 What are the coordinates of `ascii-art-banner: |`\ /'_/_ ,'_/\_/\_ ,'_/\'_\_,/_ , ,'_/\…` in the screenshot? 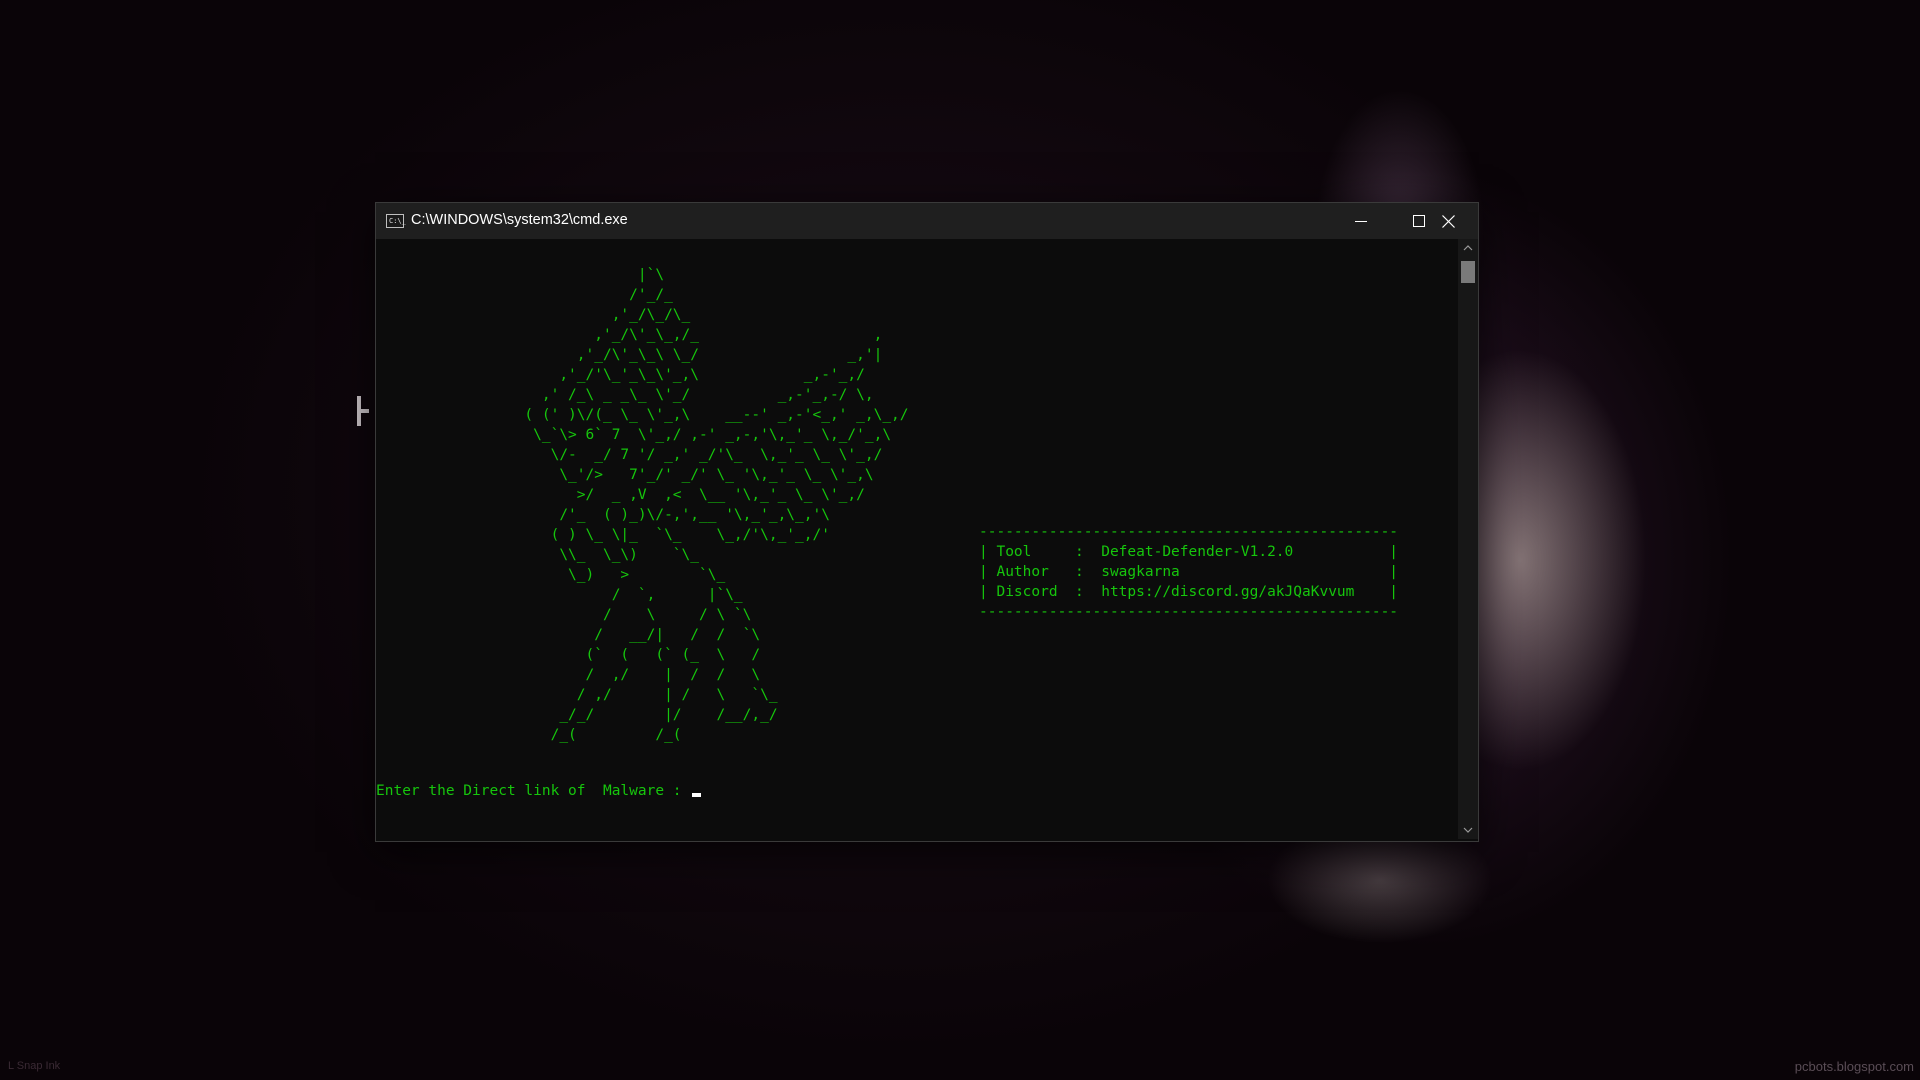 It's located at (716, 505).